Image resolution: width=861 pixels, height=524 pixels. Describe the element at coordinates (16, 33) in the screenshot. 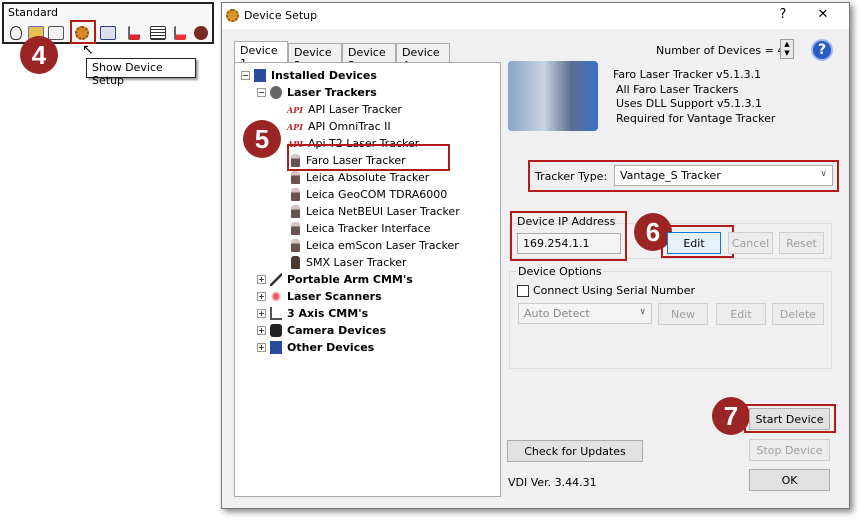

I see `hand-icon` at that location.